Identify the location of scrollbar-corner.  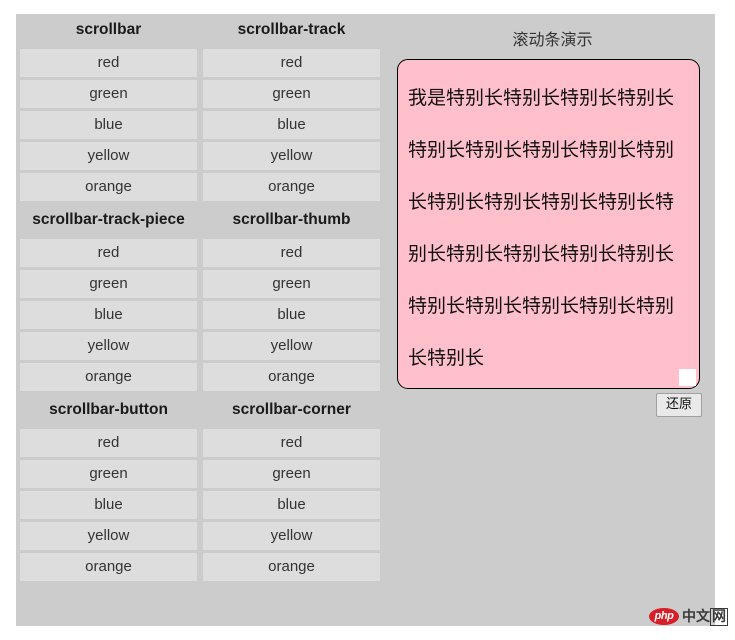
(687, 377).